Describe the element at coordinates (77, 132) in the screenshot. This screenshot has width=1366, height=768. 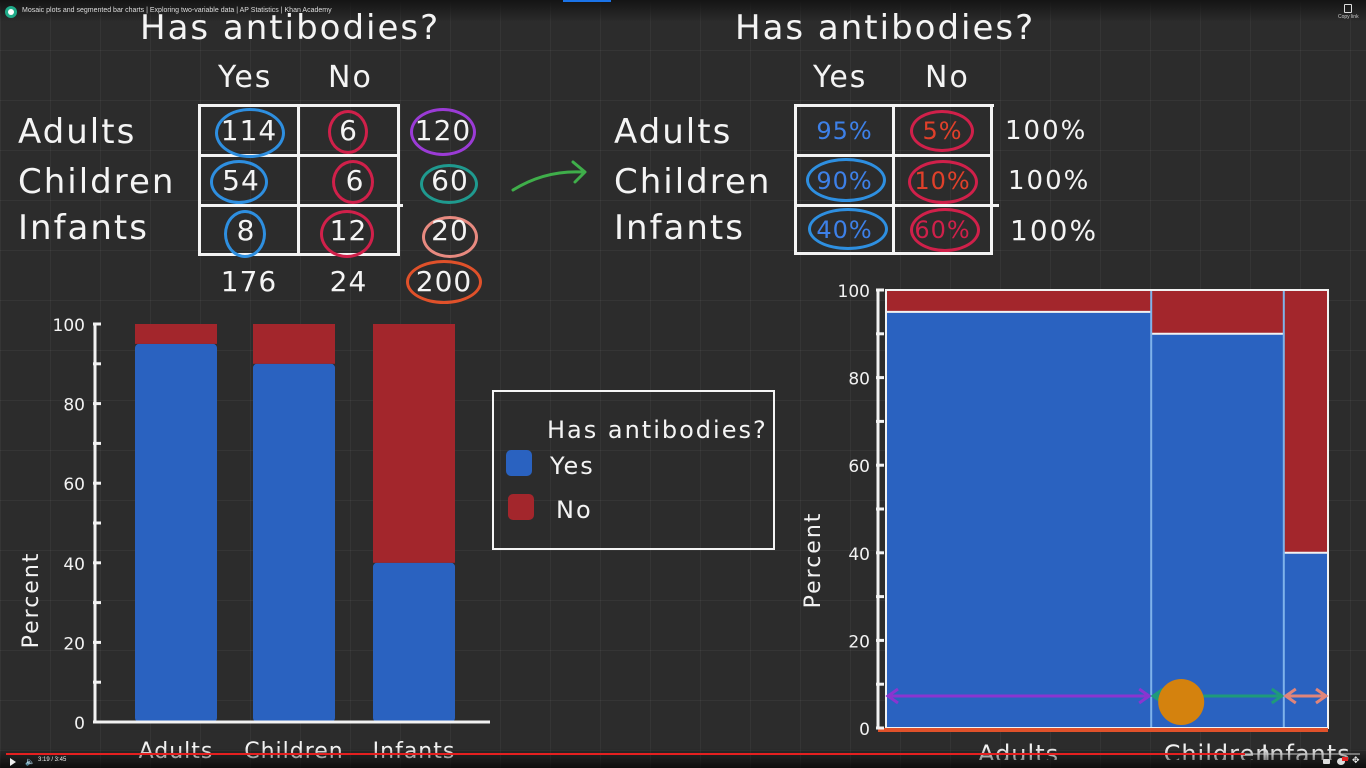
I see `counts-row-label-adults: Adults` at that location.